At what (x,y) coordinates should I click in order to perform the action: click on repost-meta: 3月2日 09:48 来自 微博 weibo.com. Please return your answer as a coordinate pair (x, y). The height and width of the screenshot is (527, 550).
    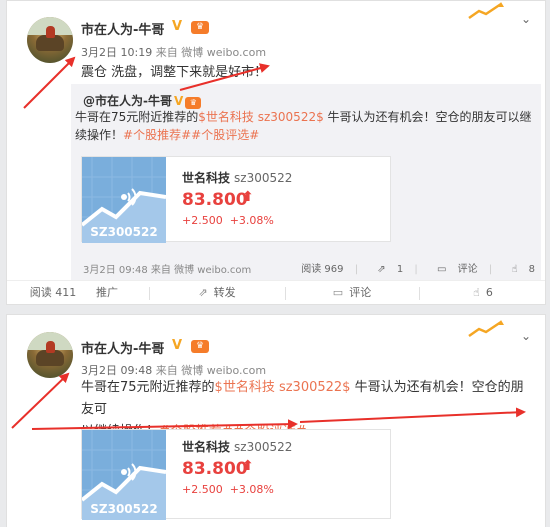
    Looking at the image, I should click on (167, 268).